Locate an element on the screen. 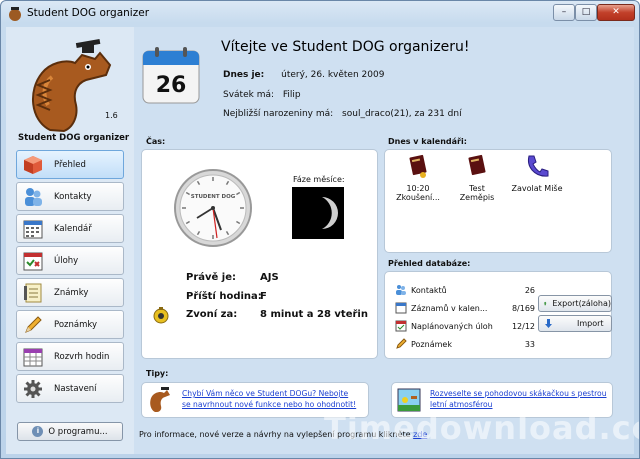  phone-icon is located at coordinates (538, 166).